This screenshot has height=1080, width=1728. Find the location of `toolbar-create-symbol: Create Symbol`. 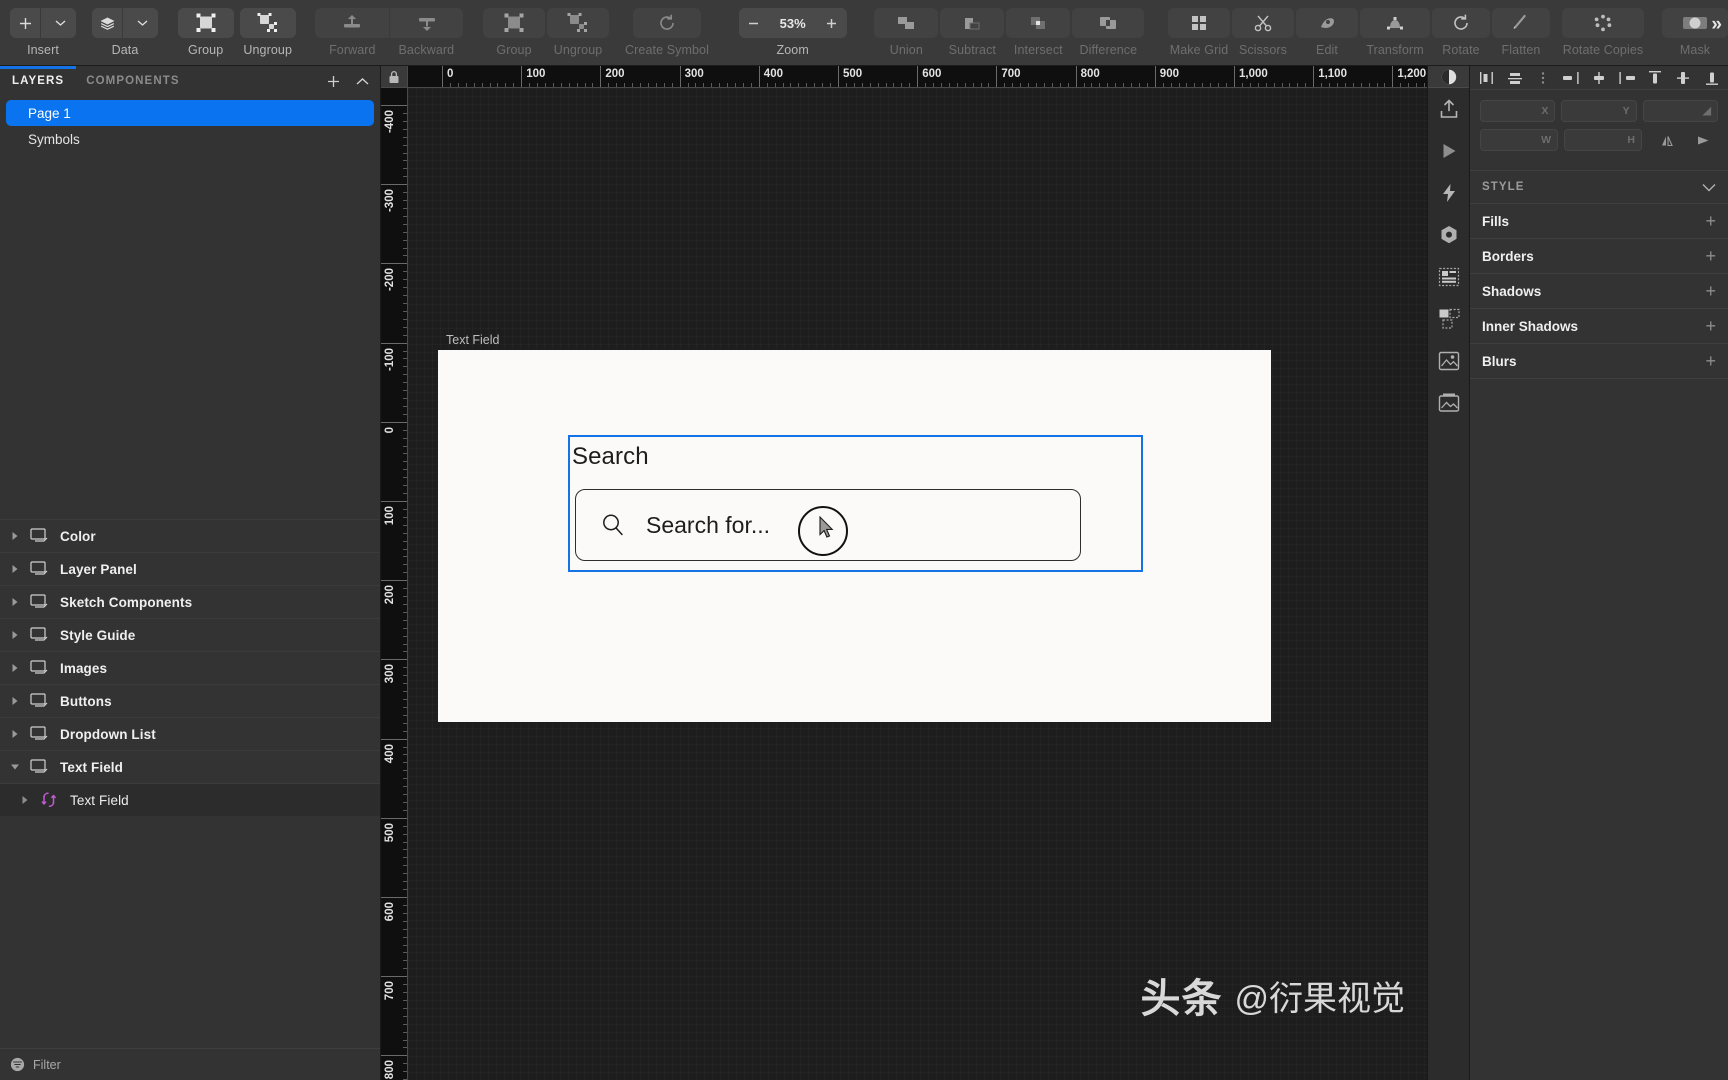

toolbar-create-symbol: Create Symbol is located at coordinates (667, 28).